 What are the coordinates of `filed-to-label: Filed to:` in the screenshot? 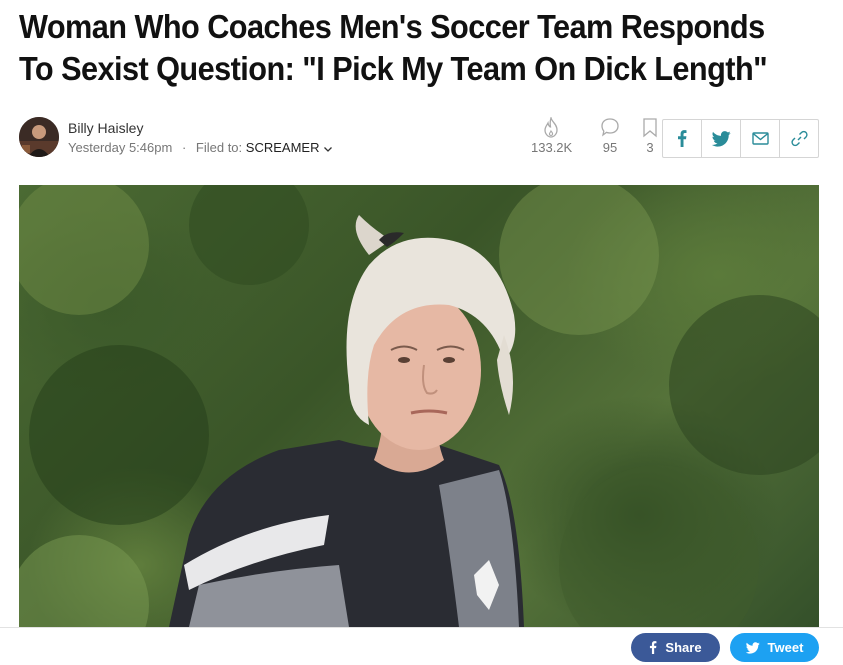 It's located at (219, 147).